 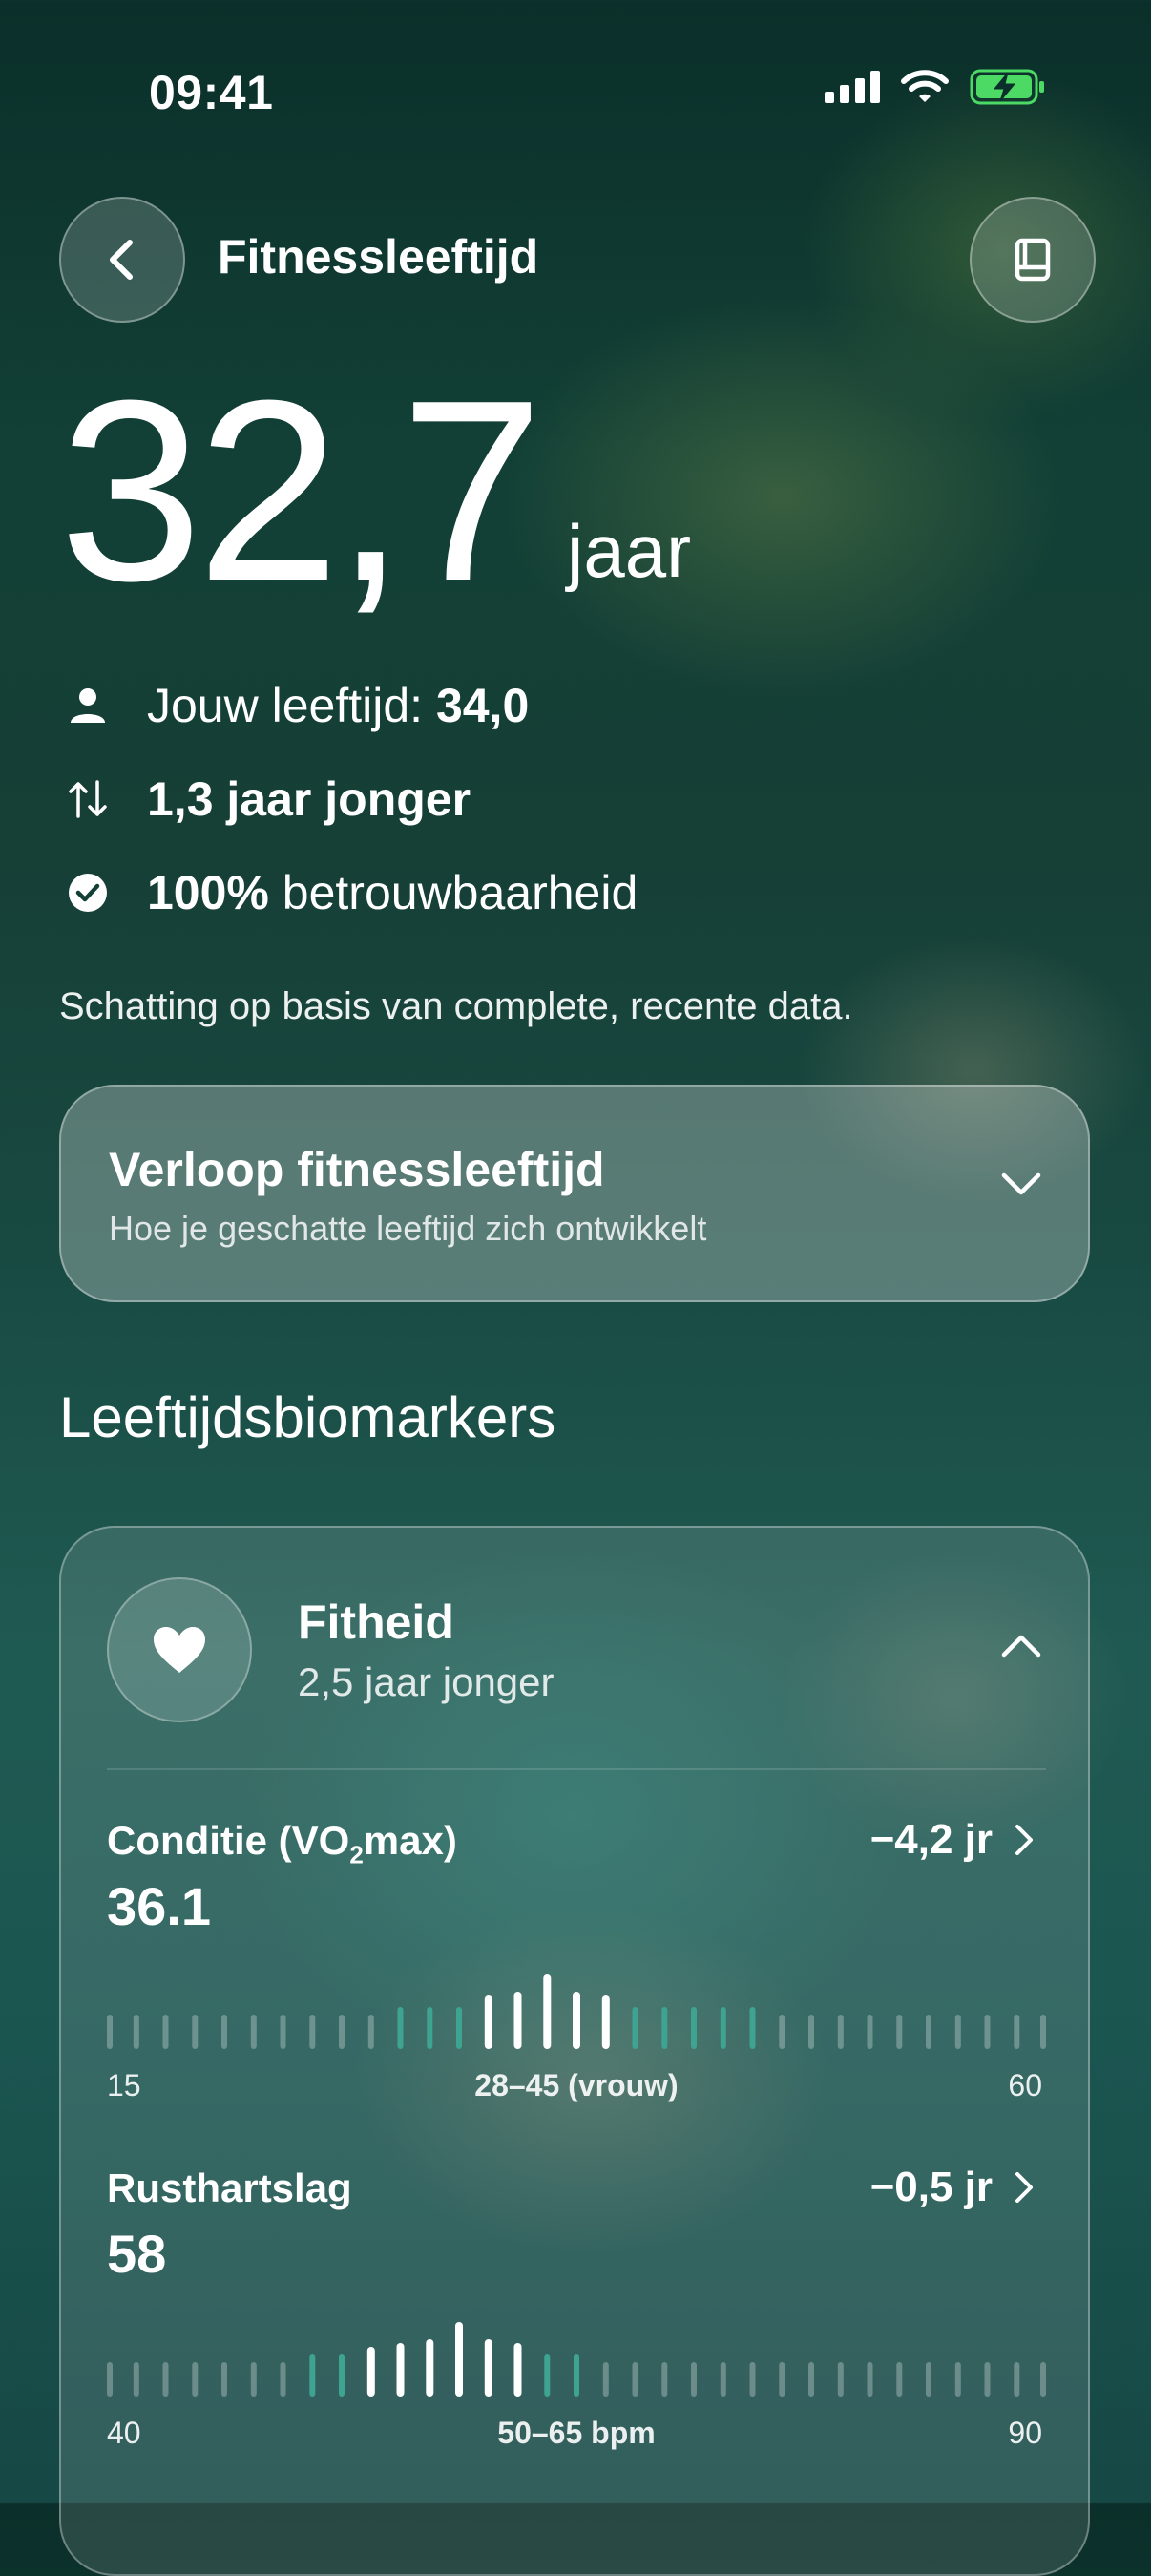 What do you see at coordinates (1025, 2085) in the screenshot?
I see `vo2max-scale-max: 60` at bounding box center [1025, 2085].